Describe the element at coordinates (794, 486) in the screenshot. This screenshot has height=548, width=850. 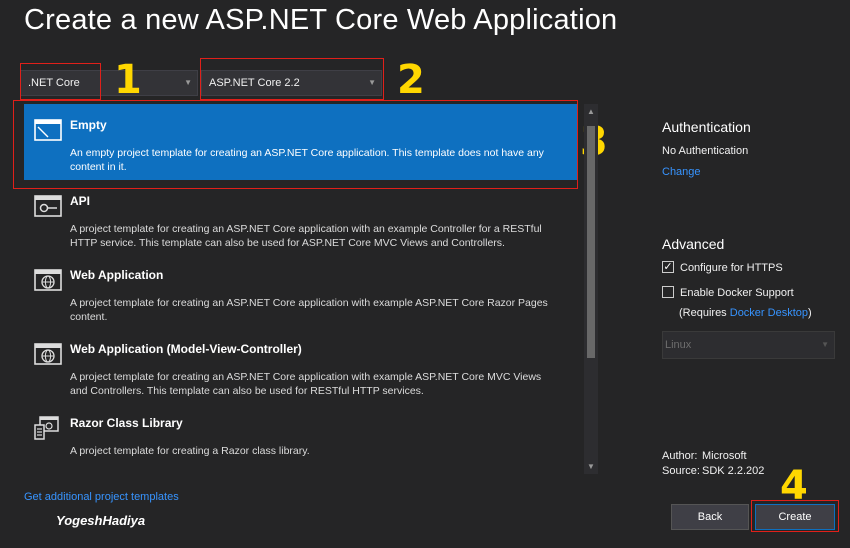
I see `step-label-4: 4` at that location.